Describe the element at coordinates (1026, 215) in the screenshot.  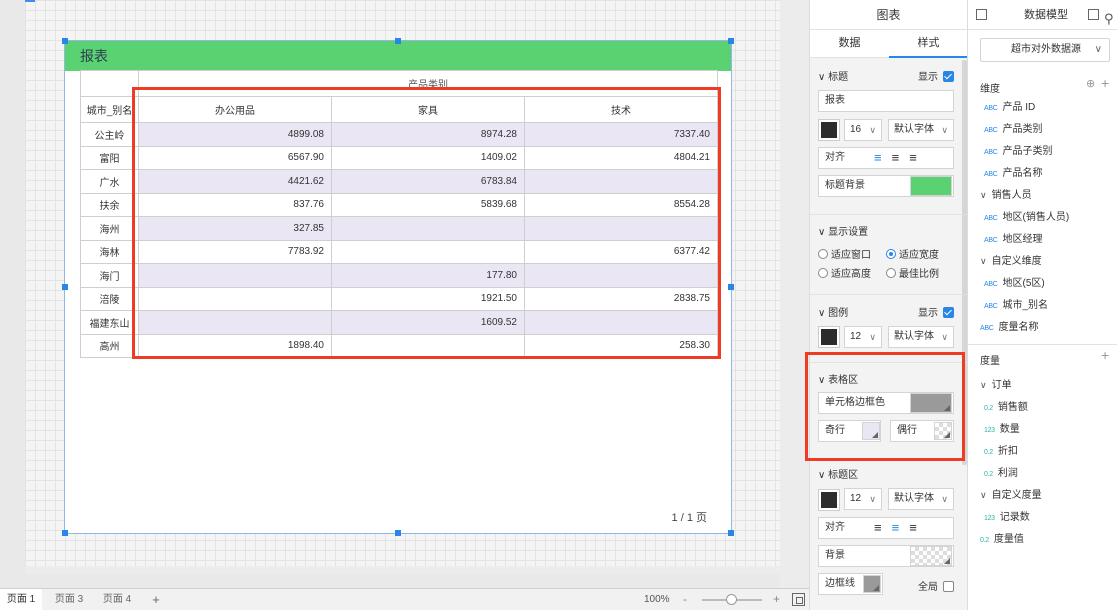
I see `field-item: ABC 地区(销售人员)` at that location.